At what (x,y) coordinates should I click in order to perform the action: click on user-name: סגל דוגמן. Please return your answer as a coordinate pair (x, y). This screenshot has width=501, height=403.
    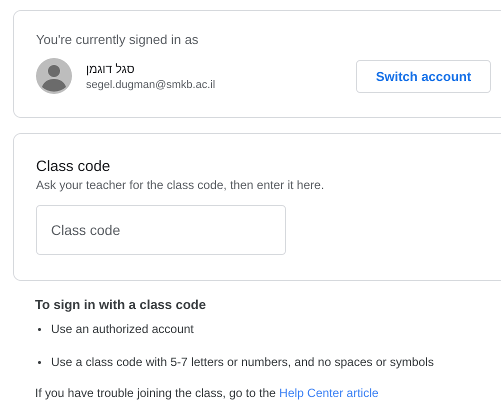
    Looking at the image, I should click on (110, 69).